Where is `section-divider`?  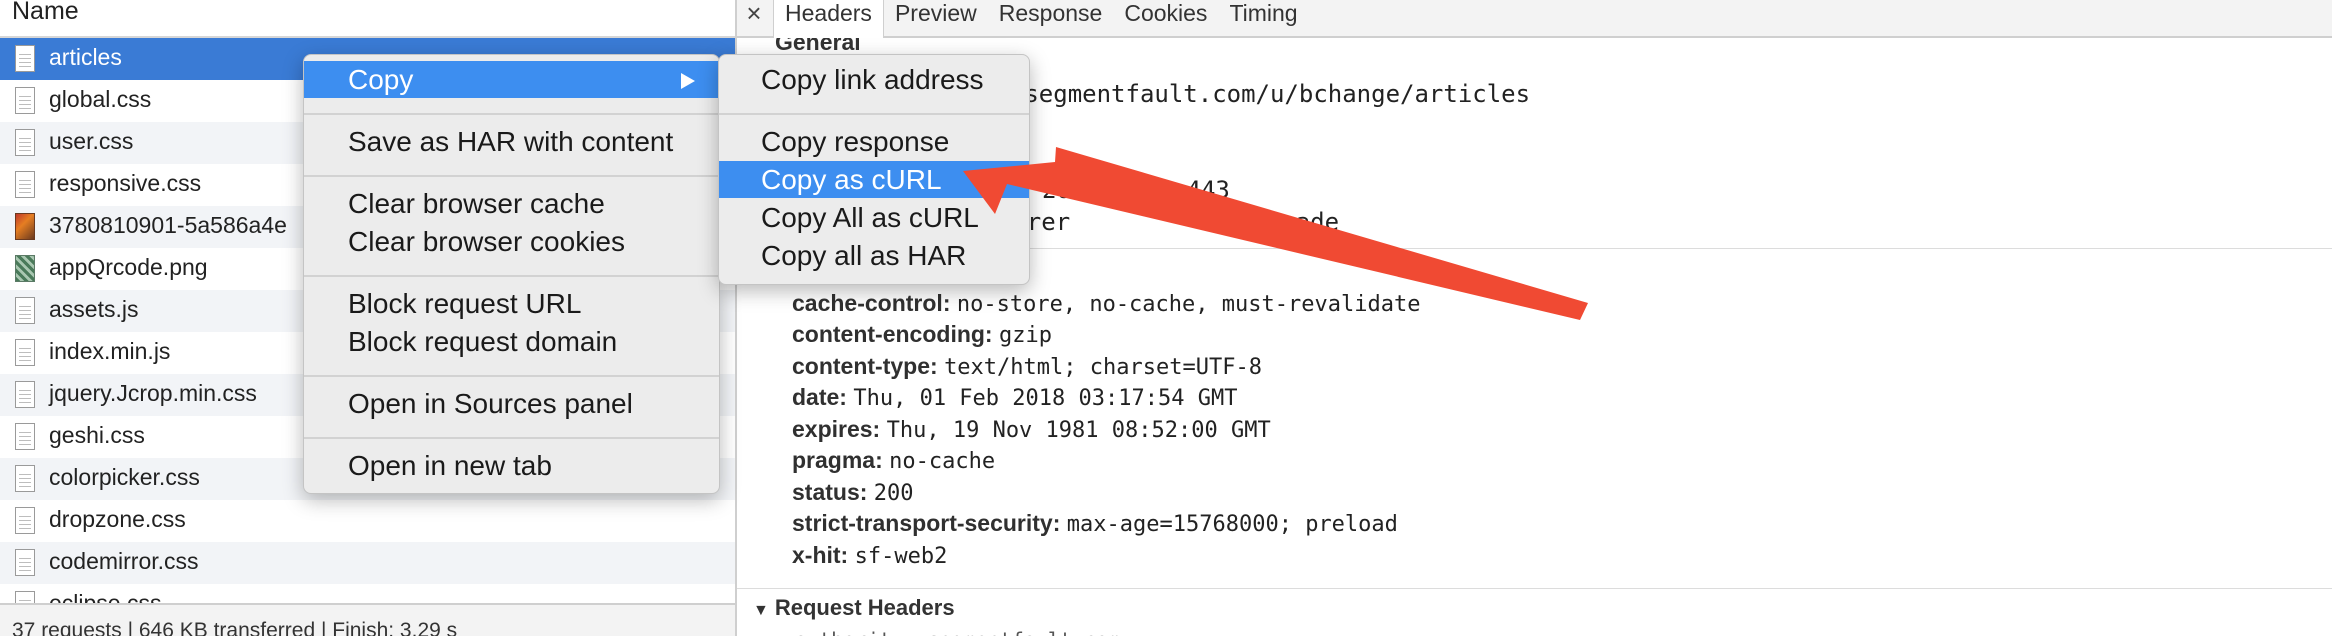
section-divider is located at coordinates (1534, 588).